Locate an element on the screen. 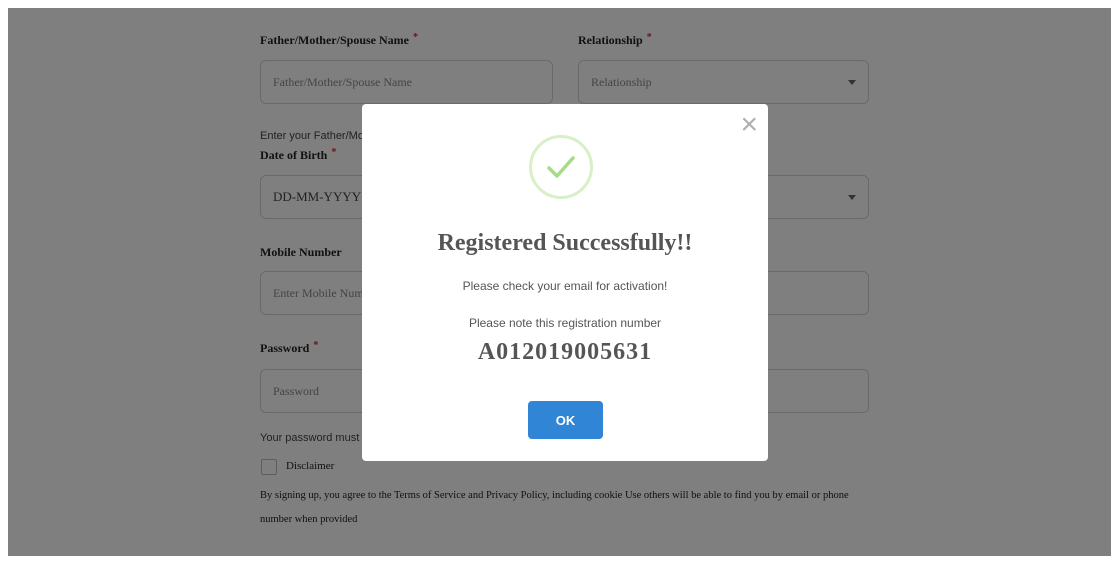  ok-button: OK is located at coordinates (565, 420).